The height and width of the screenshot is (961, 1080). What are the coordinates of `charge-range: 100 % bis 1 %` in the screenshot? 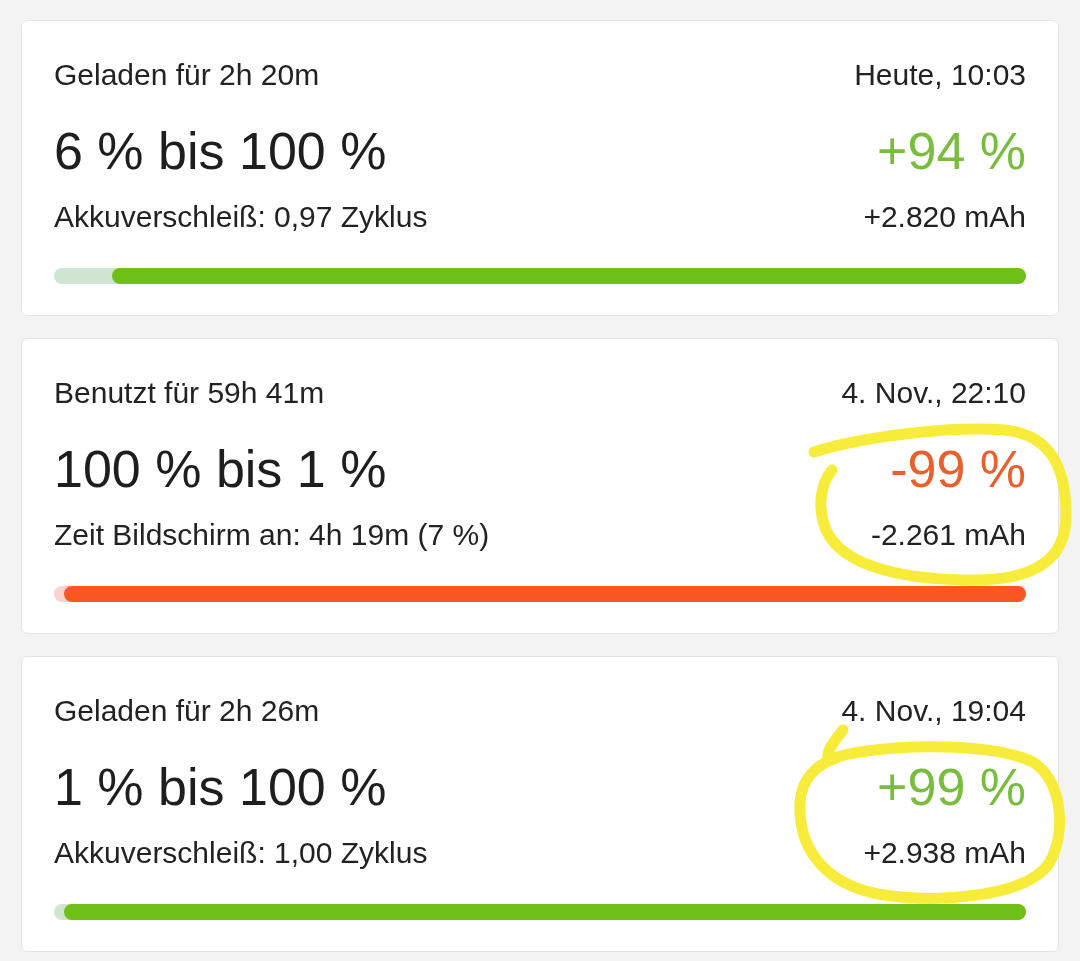 It's located at (220, 469).